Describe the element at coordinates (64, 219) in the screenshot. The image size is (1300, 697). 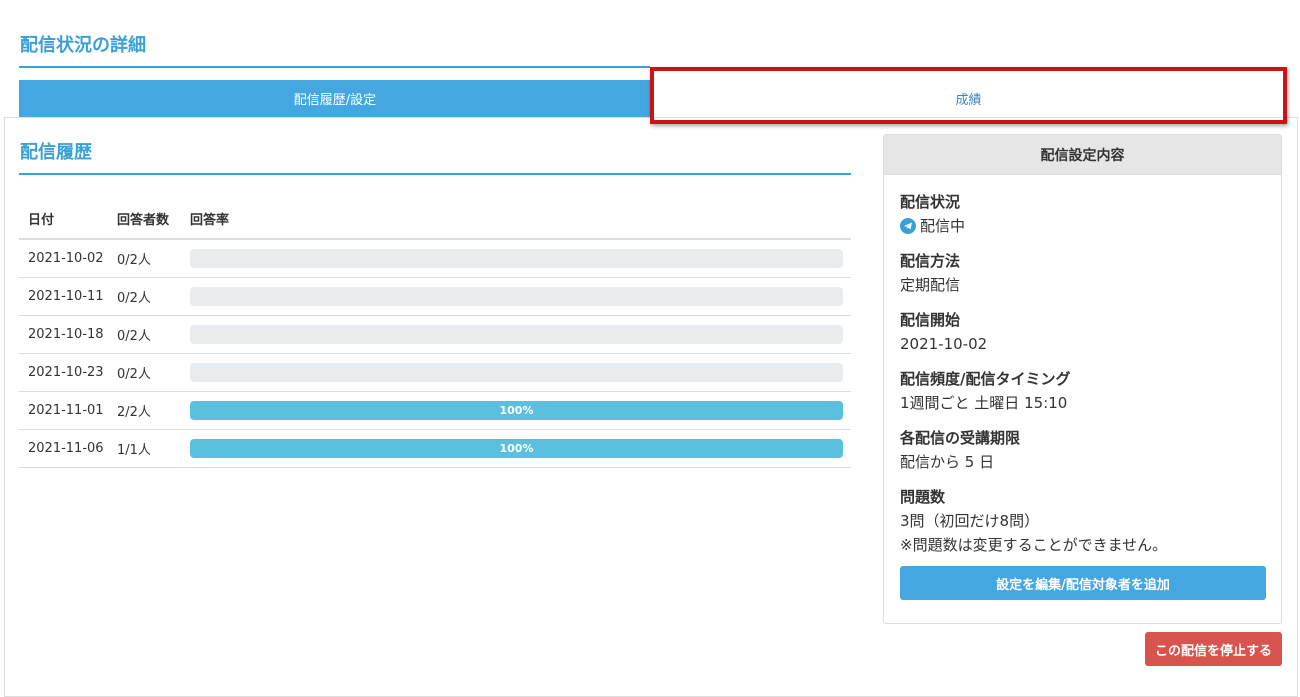
I see `column-header-date: 日付` at that location.